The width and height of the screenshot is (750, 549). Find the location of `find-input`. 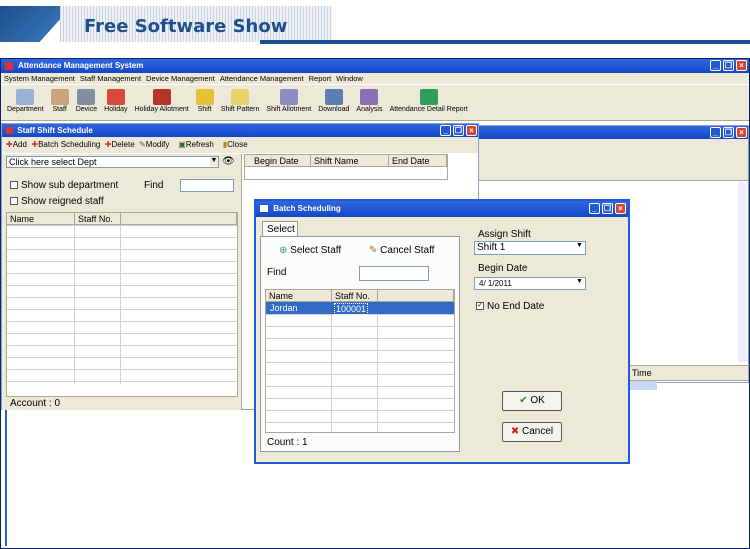

find-input is located at coordinates (207, 185).